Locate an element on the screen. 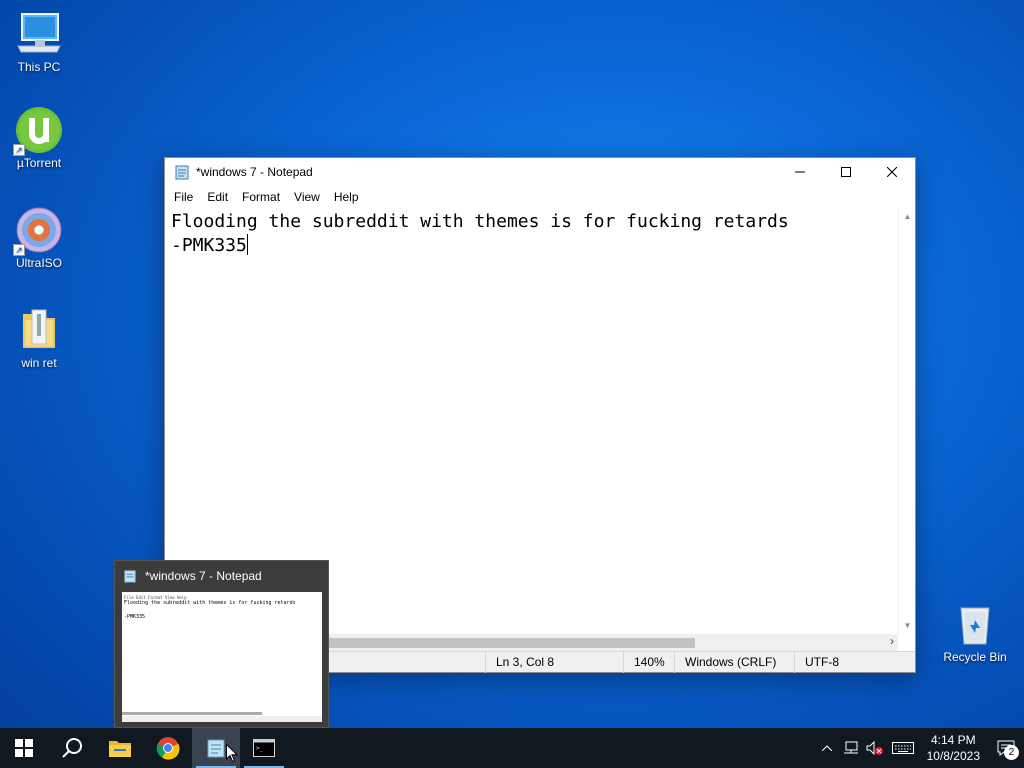 Image resolution: width=1024 pixels, height=768 pixels. clock: 4:14 PM 10/8/2023 is located at coordinates (953, 748).